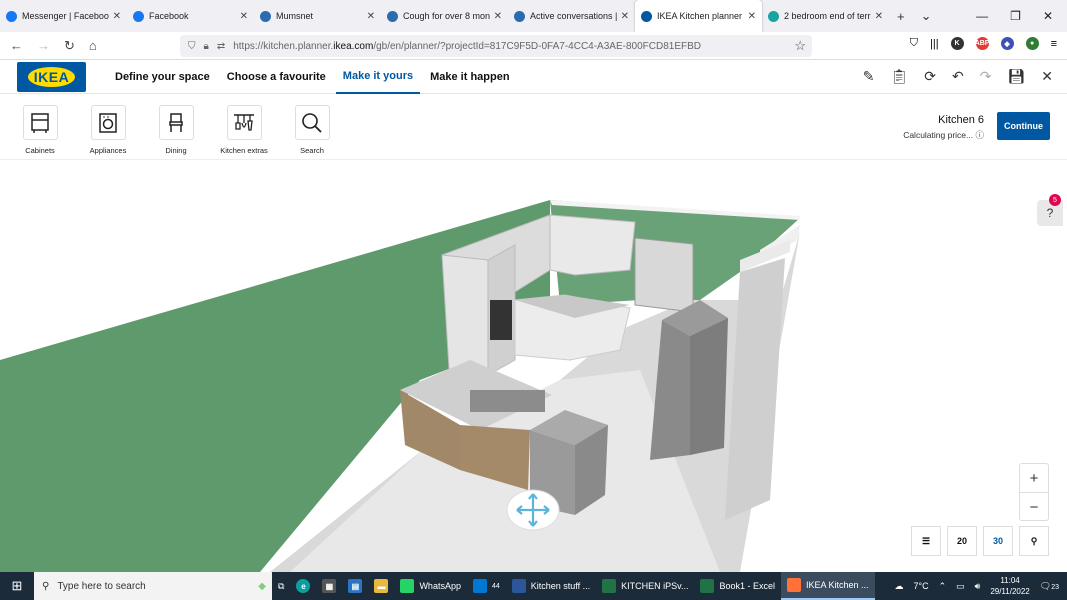 This screenshot has height=600, width=1067. I want to click on forward-button: →, so click(43, 46).